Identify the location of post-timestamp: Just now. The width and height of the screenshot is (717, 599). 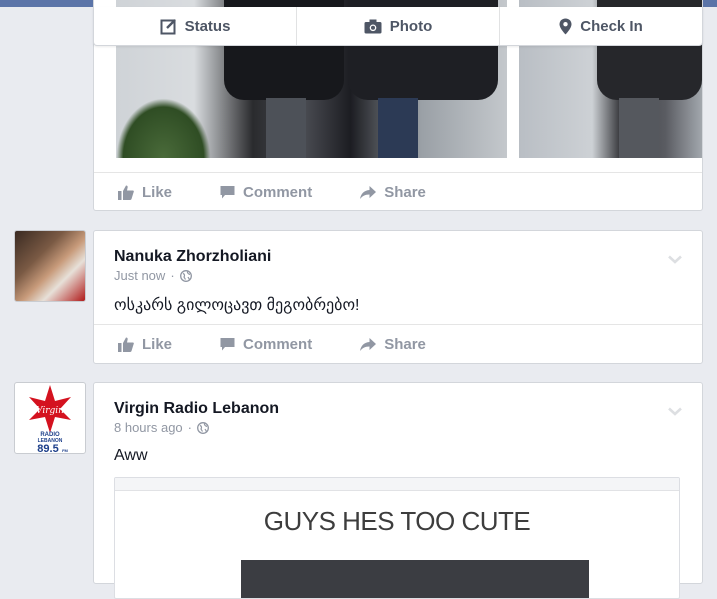
(139, 275).